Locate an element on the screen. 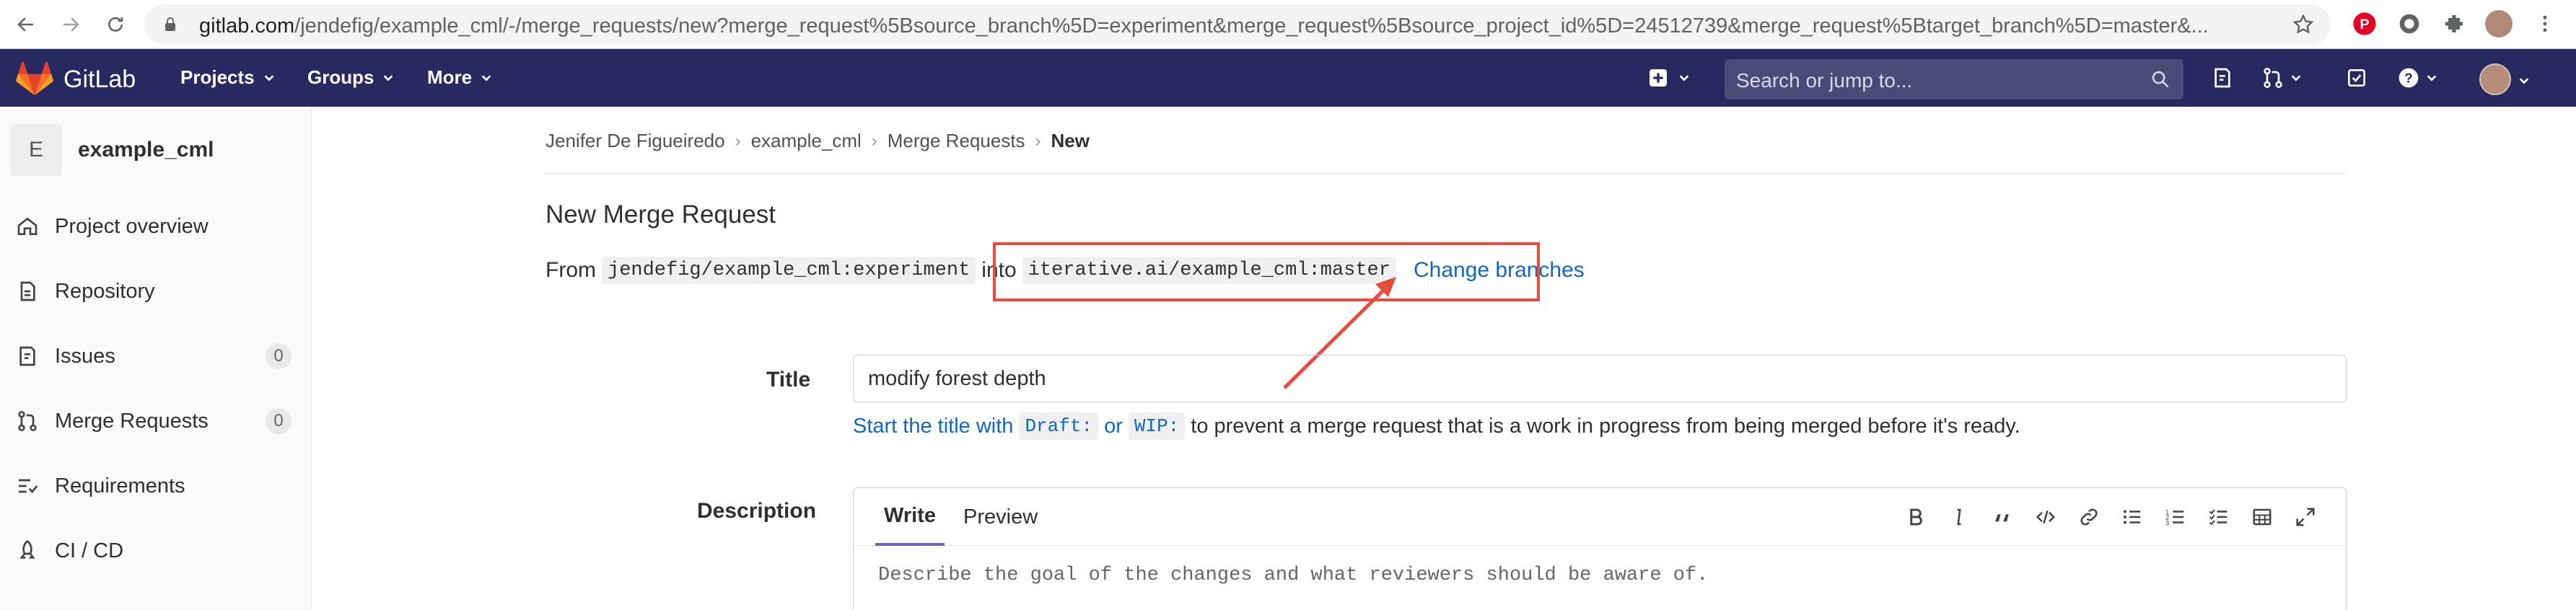 The height and width of the screenshot is (610, 2576). numbered-list-icon: 123 is located at coordinates (2175, 517).